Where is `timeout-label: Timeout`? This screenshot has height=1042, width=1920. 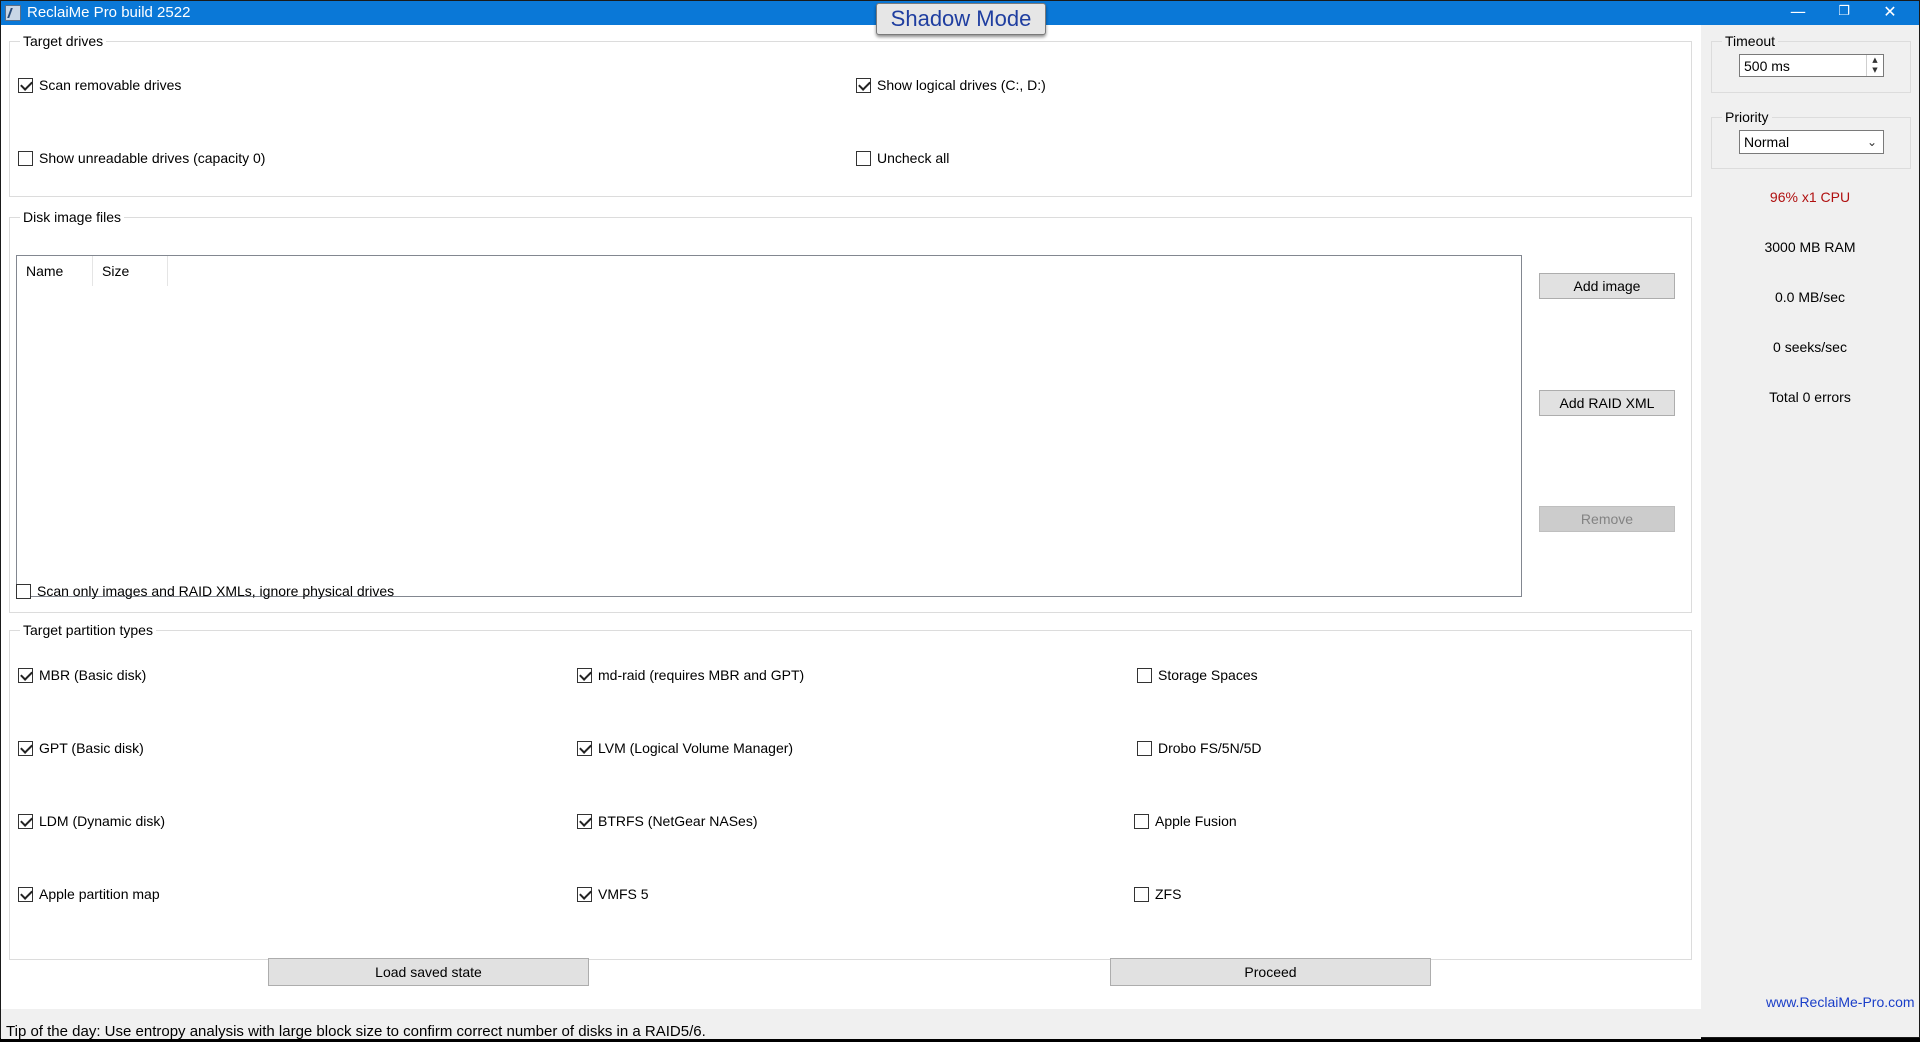 timeout-label: Timeout is located at coordinates (1750, 41).